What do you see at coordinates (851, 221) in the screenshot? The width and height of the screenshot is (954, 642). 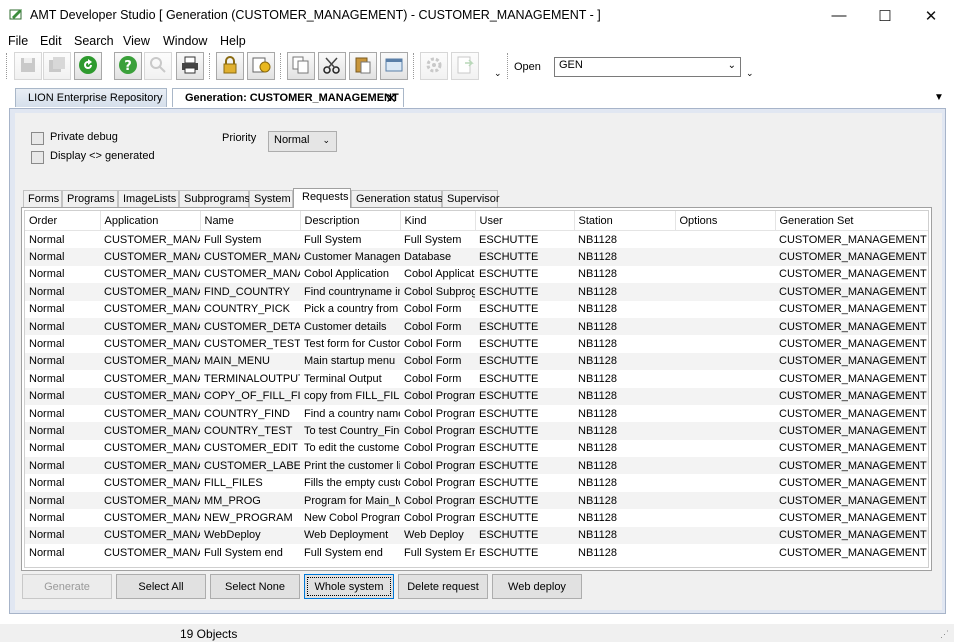 I see `column-header: Generation Set` at bounding box center [851, 221].